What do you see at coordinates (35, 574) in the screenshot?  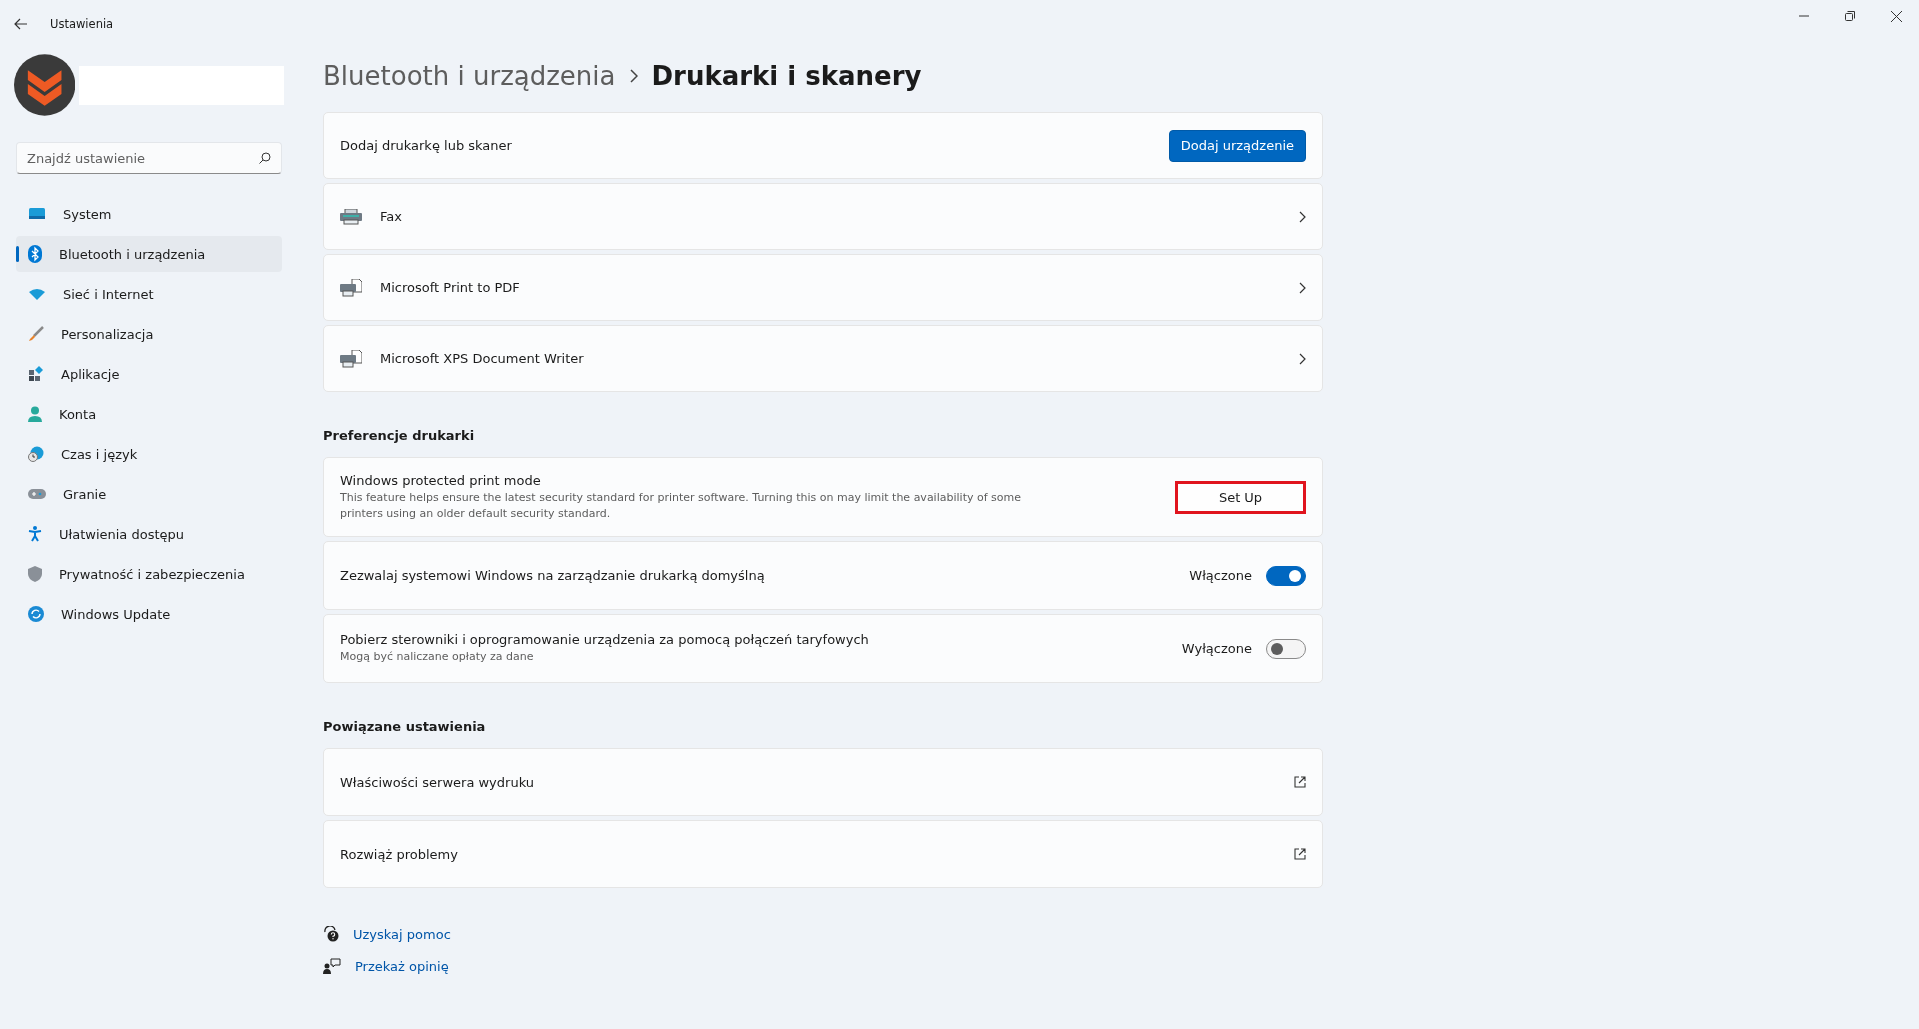 I see `shield-icon` at bounding box center [35, 574].